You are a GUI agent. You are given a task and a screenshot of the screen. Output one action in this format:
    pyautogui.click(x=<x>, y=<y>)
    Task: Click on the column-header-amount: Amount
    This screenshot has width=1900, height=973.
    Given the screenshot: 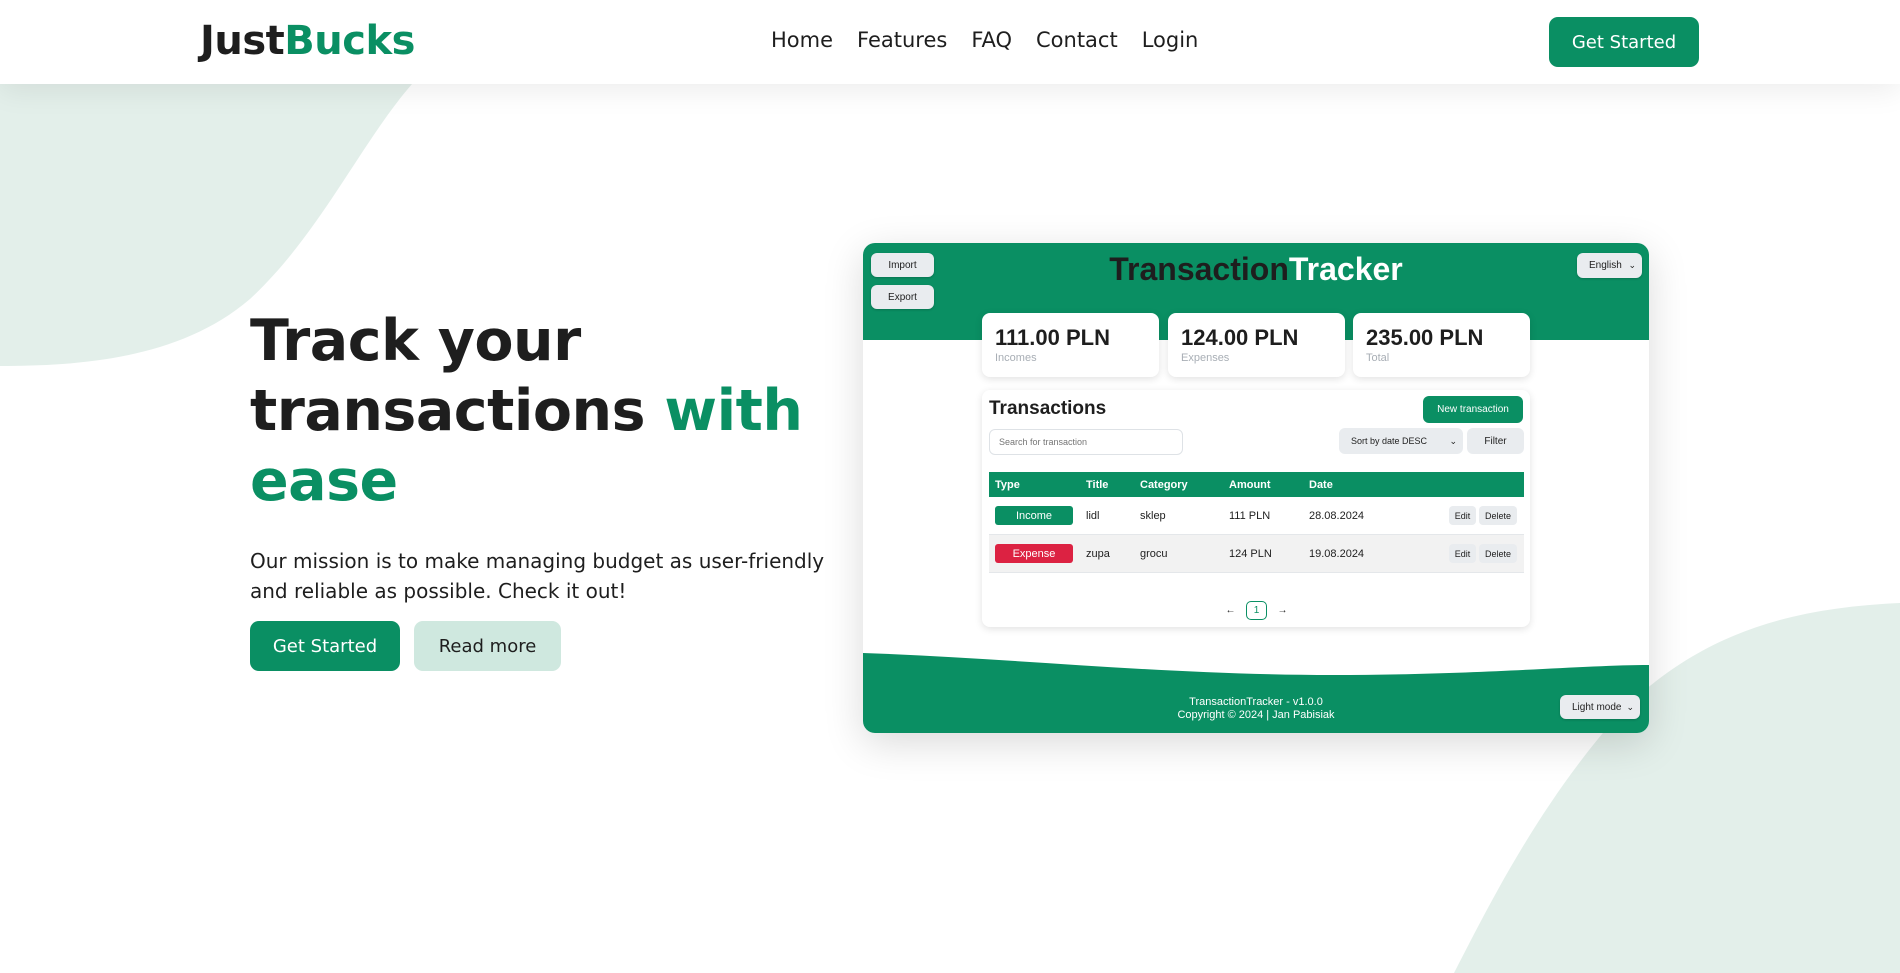 What is the action you would take?
    pyautogui.click(x=1250, y=484)
    